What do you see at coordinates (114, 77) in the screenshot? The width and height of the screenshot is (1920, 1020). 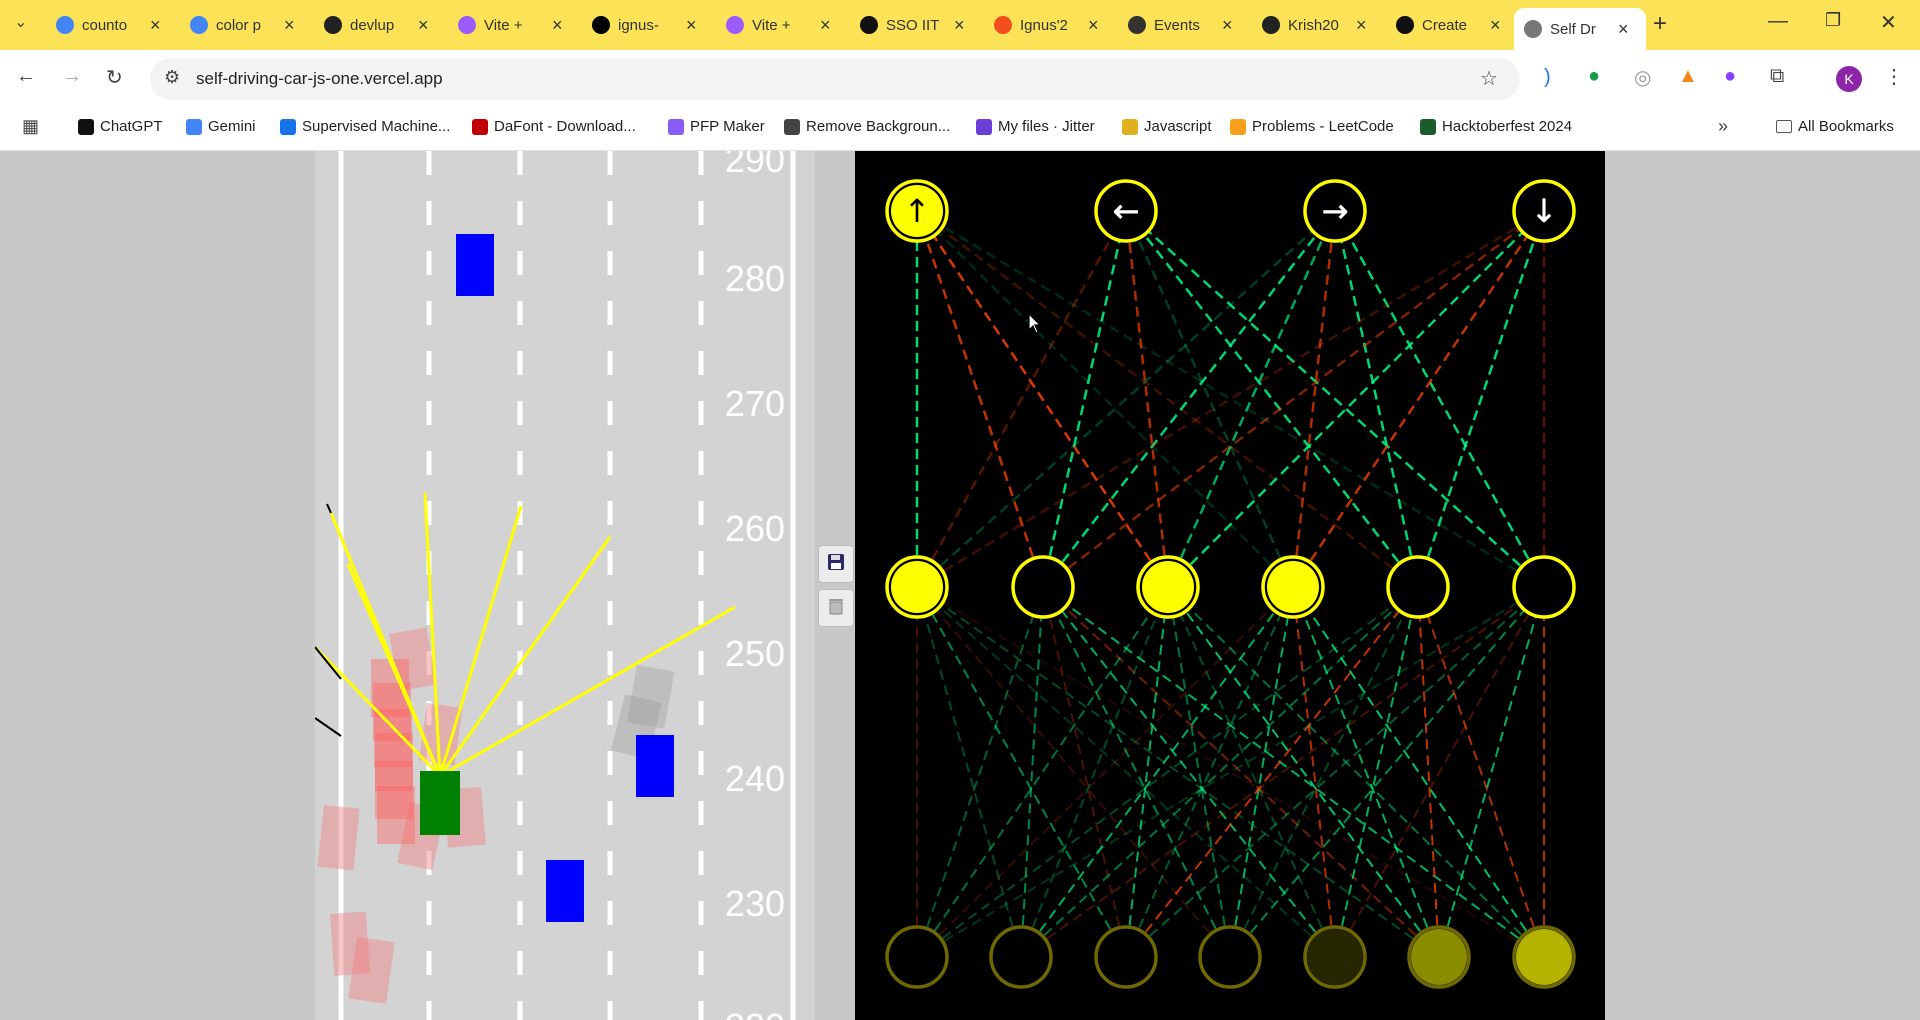 I see `reload-icon: ↻` at bounding box center [114, 77].